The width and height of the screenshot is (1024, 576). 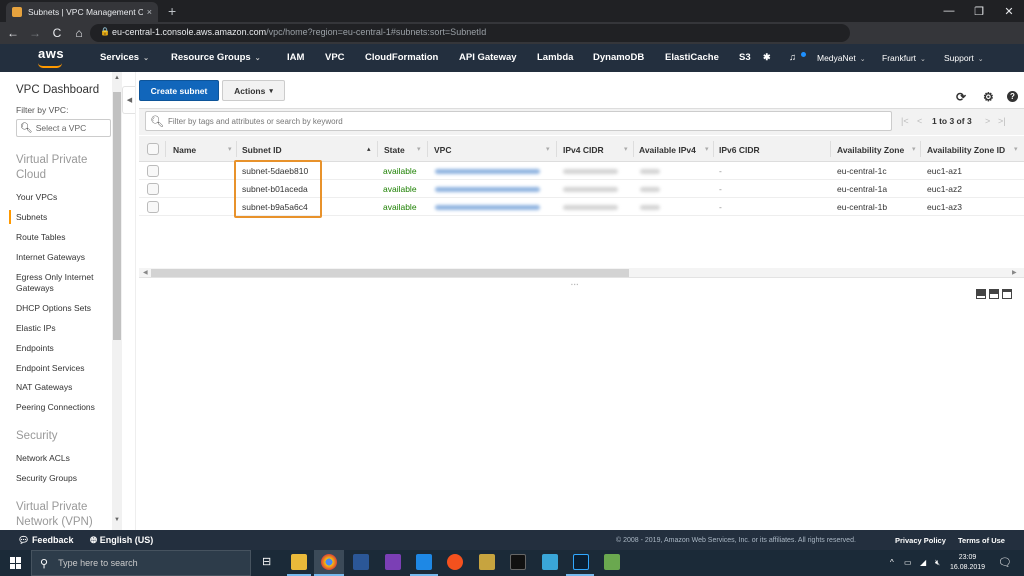 What do you see at coordinates (79, 33) in the screenshot?
I see `home-button: ⌂` at bounding box center [79, 33].